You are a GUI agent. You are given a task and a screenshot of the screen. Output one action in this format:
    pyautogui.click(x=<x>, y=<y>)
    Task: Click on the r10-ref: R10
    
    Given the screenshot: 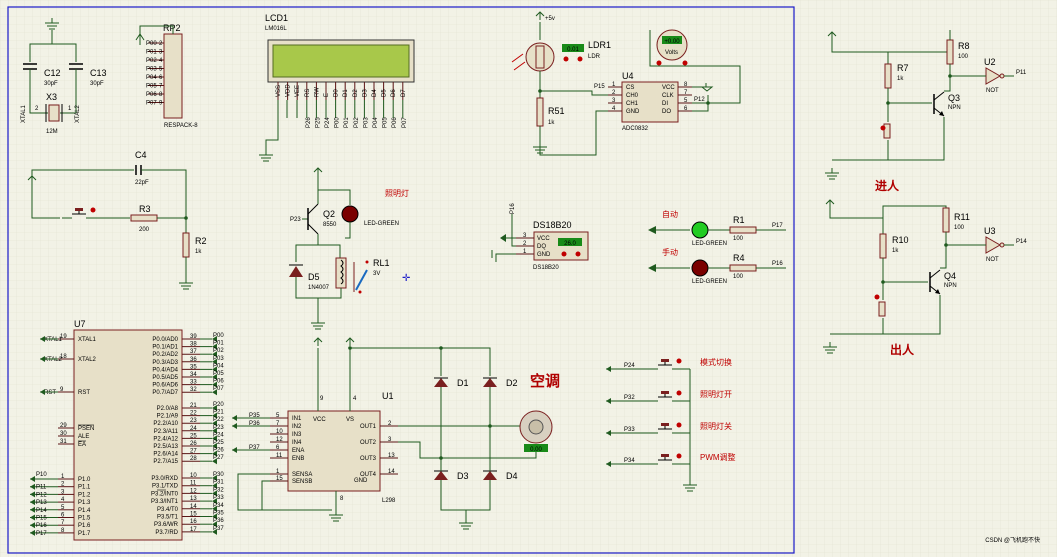 What is the action you would take?
    pyautogui.click(x=900, y=240)
    